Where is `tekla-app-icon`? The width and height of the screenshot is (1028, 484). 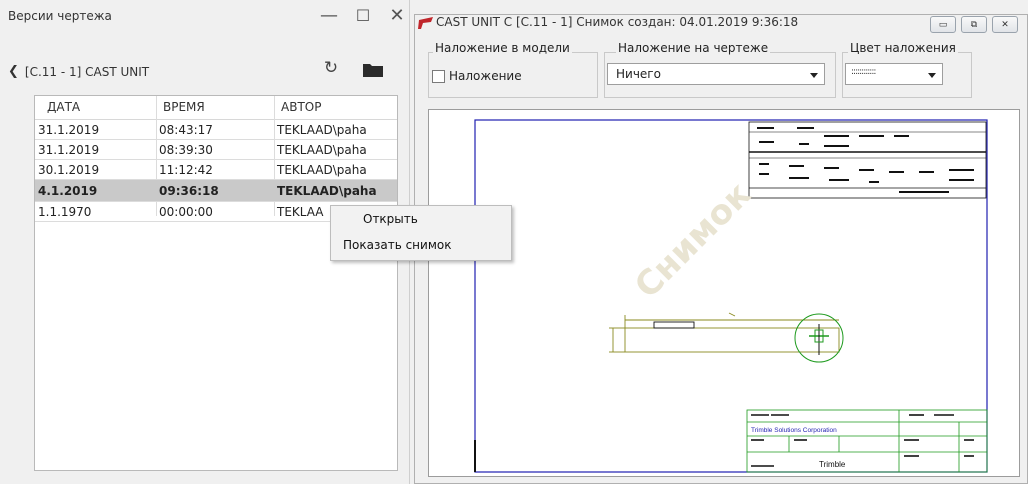
tekla-app-icon is located at coordinates (426, 23).